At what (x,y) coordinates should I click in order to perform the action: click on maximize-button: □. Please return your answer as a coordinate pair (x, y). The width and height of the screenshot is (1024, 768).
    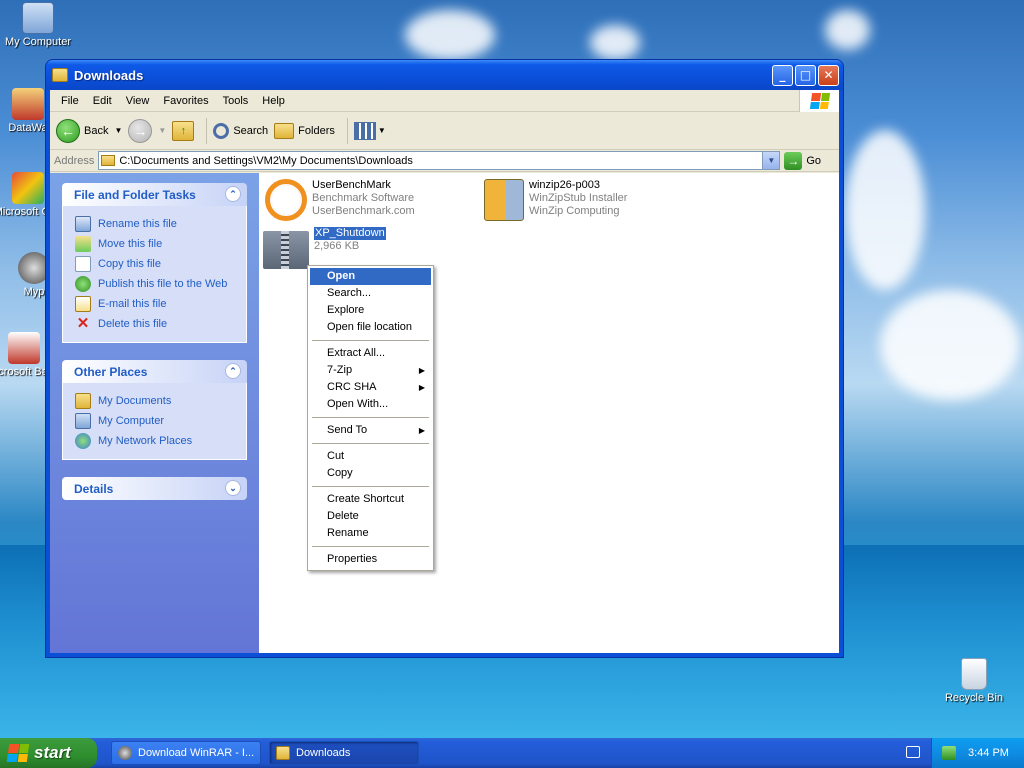
    Looking at the image, I should click on (805, 75).